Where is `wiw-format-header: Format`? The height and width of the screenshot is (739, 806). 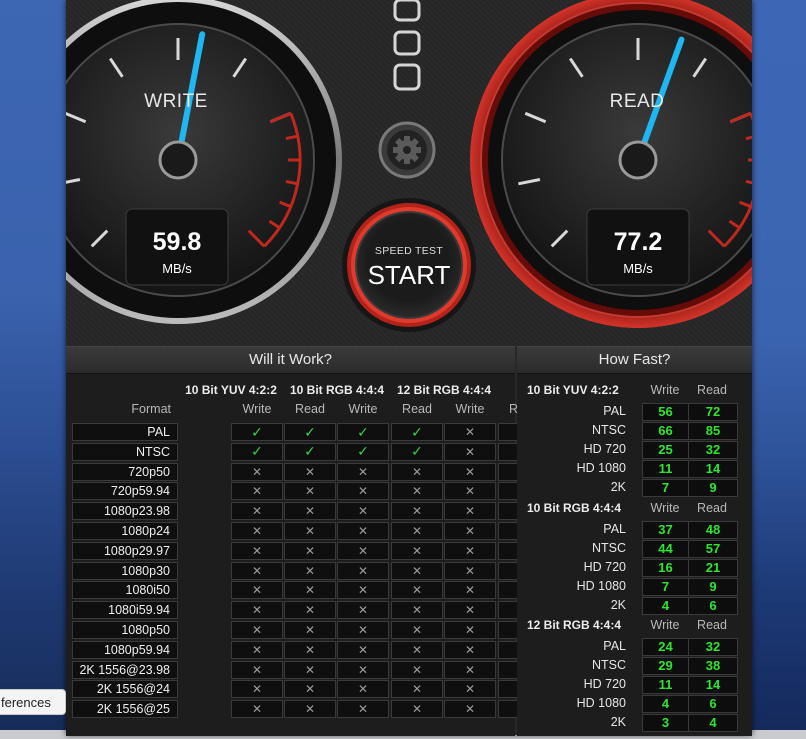
wiw-format-header: Format is located at coordinates (151, 409).